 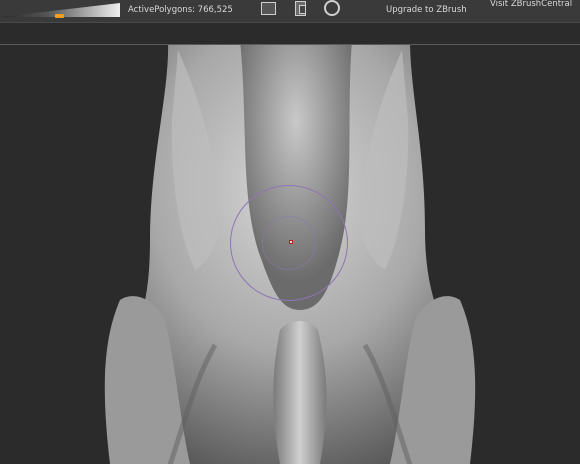 I want to click on document-icon, so click(x=300, y=8).